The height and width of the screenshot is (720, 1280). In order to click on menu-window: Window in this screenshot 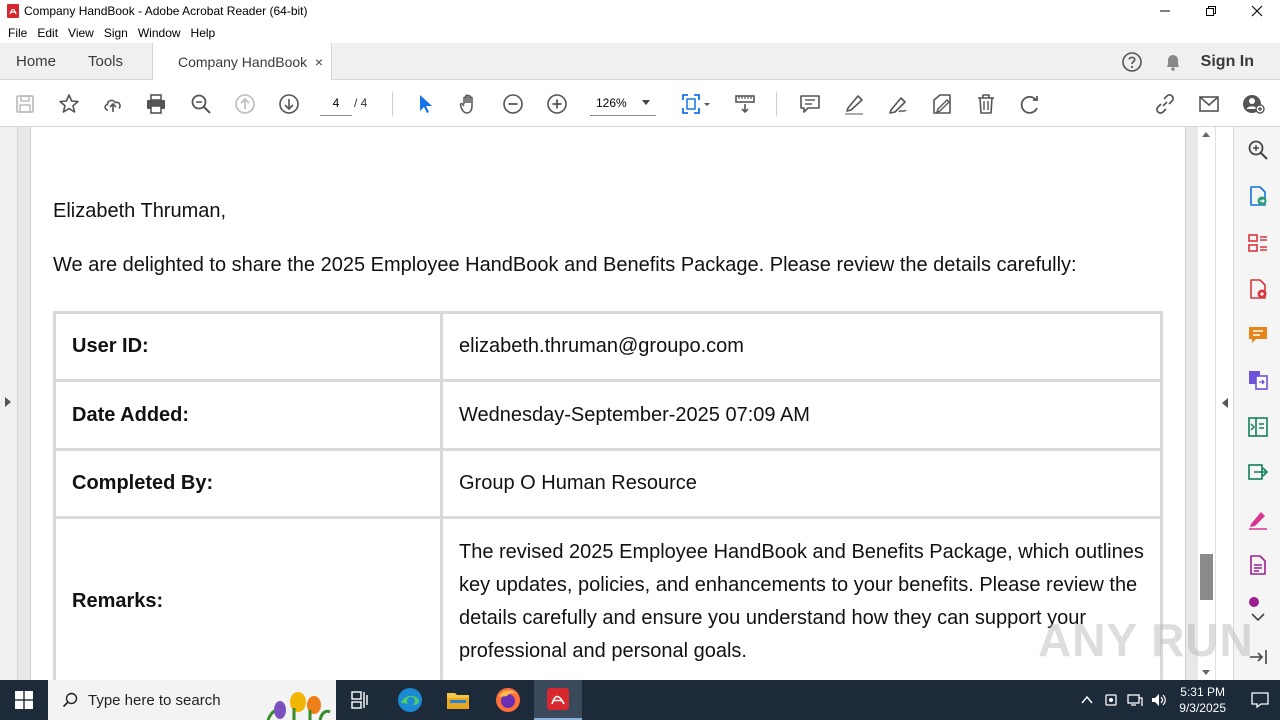, I will do `click(159, 33)`.